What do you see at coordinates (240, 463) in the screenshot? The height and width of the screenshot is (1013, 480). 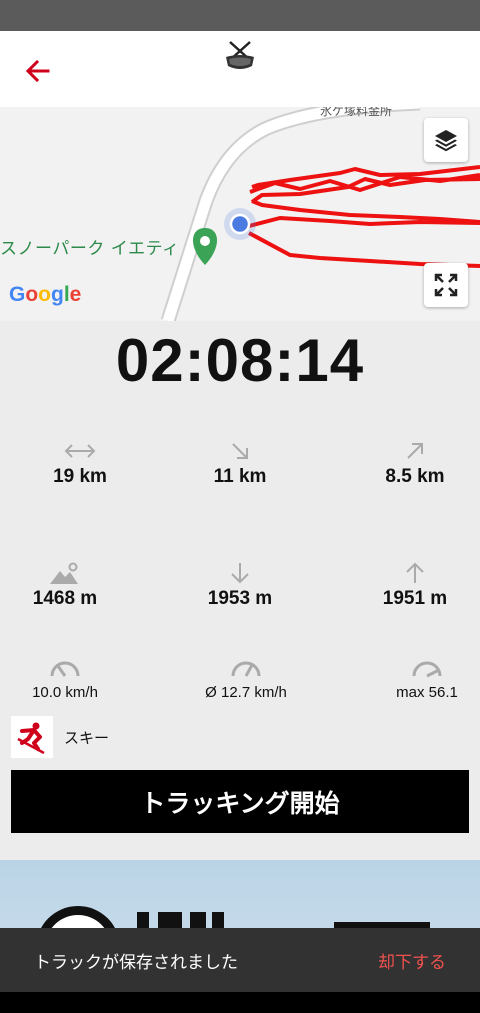 I see `stat-downhill-distance: 11 km` at bounding box center [240, 463].